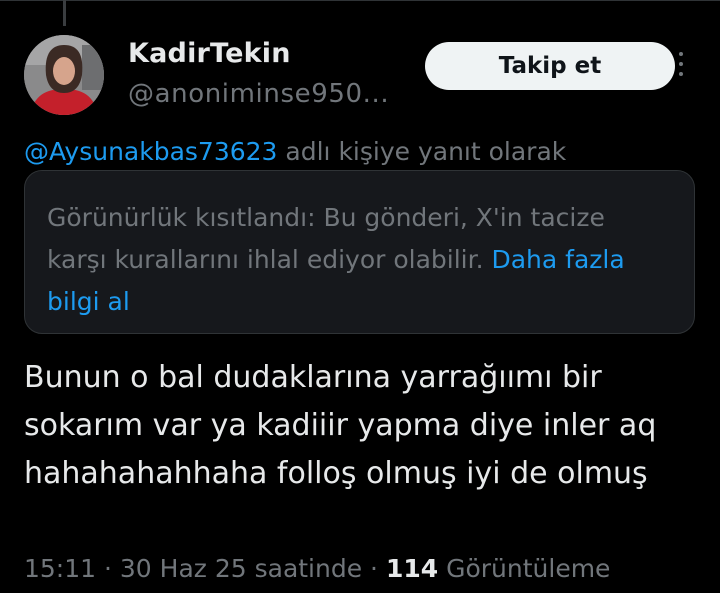  I want to click on tweet-time: 15:11, so click(60, 568).